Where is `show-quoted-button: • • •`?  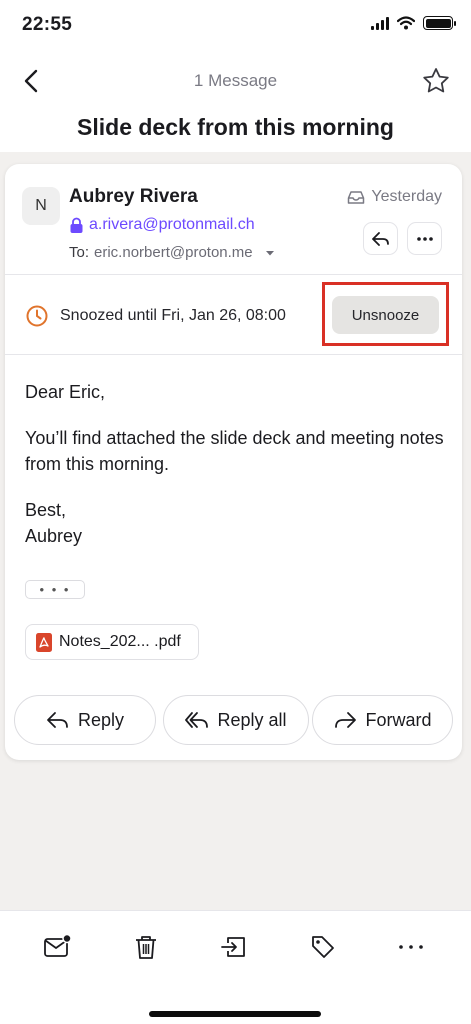
show-quoted-button: • • • is located at coordinates (55, 589).